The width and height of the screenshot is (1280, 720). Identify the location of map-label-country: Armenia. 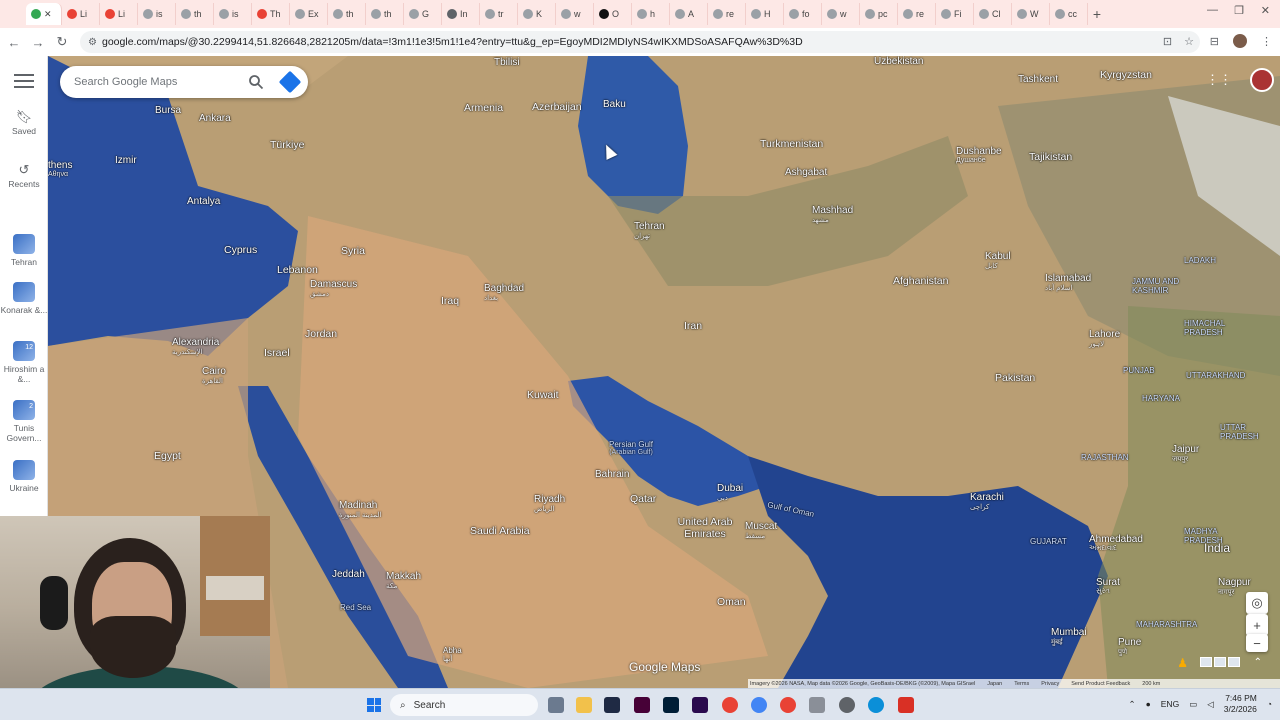
(483, 108).